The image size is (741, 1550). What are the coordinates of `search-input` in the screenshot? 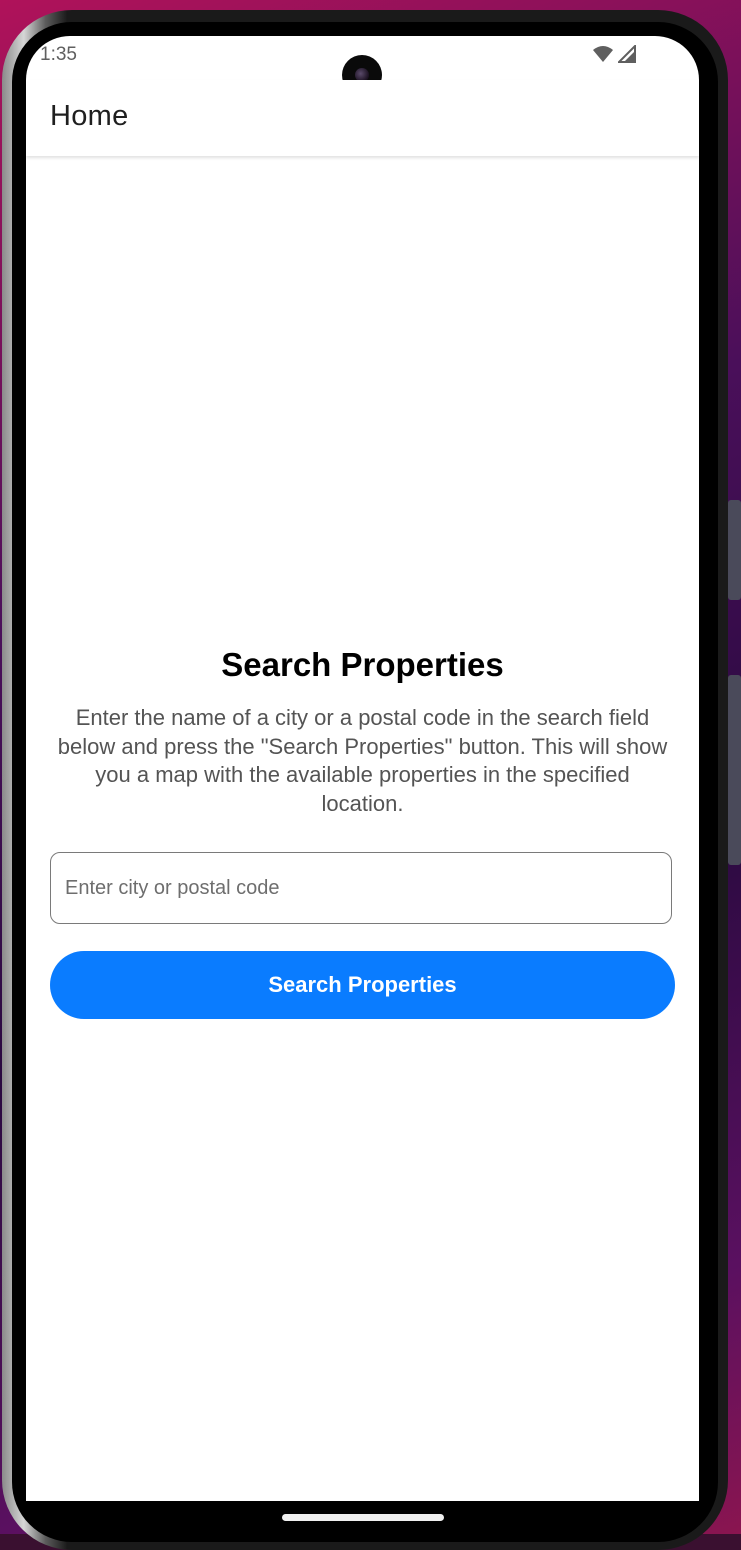 It's located at (360, 888).